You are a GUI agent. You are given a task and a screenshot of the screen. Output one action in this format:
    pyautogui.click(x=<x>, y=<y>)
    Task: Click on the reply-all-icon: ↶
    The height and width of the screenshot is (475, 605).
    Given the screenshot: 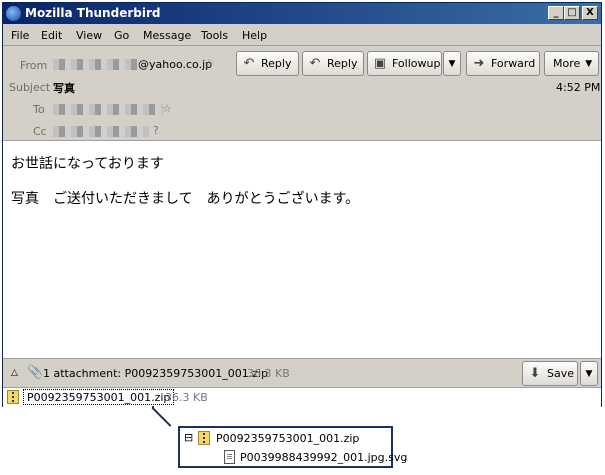 What is the action you would take?
    pyautogui.click(x=315, y=63)
    